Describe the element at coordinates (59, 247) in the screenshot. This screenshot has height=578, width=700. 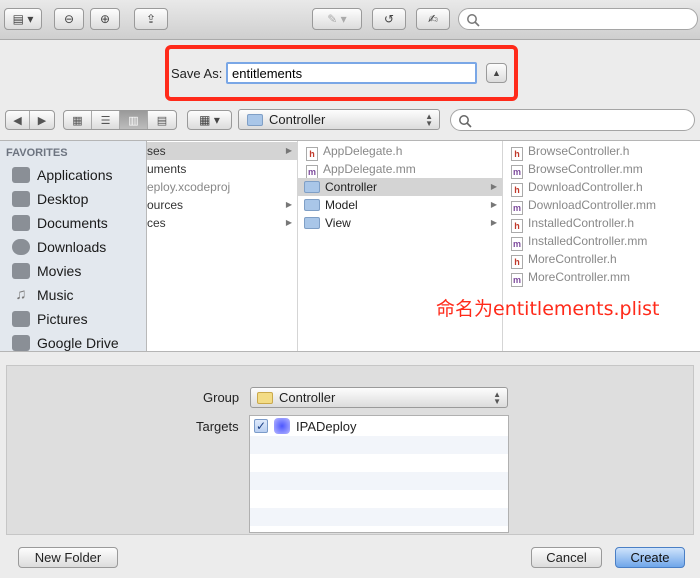
I see `sidebar-item-downloads: Downloads` at that location.